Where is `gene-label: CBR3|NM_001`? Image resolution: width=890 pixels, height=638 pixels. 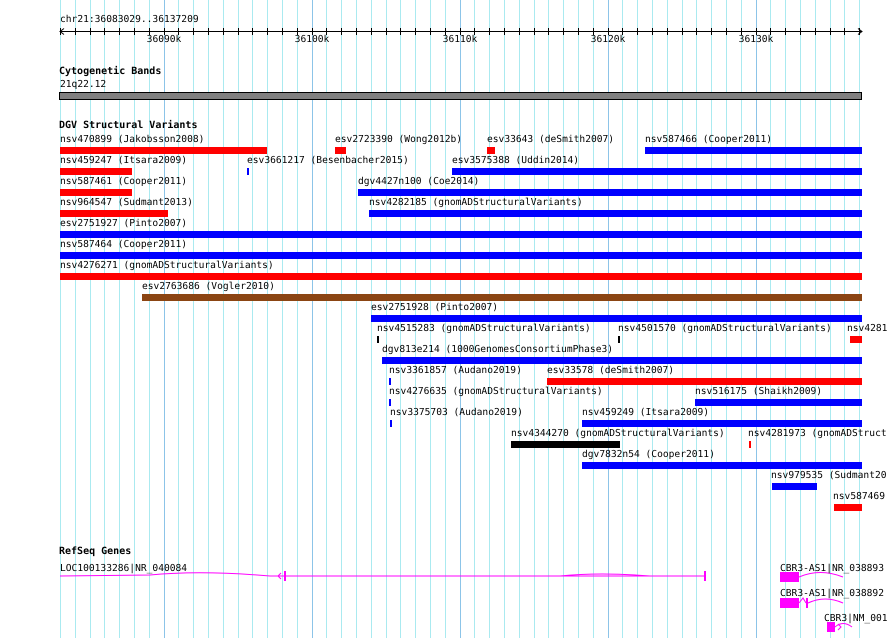 gene-label: CBR3|NM_001 is located at coordinates (856, 619).